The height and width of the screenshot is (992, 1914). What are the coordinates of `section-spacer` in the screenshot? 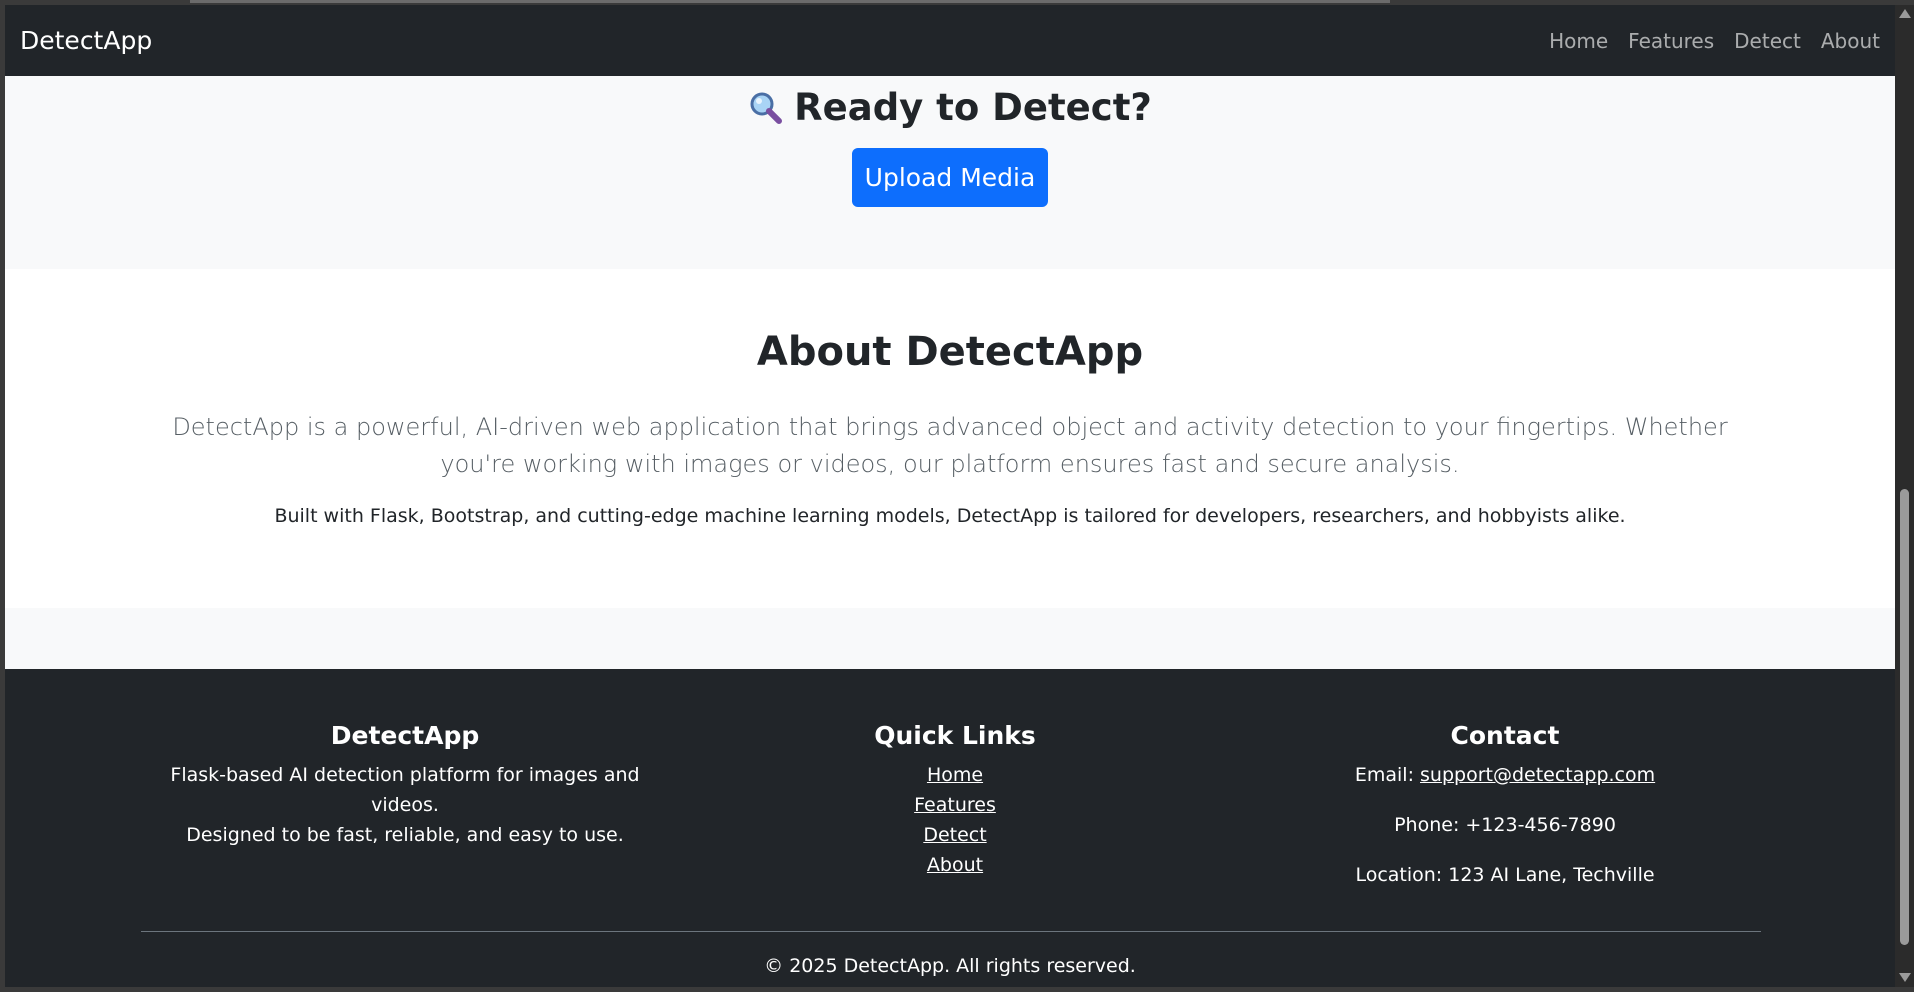 It's located at (950, 638).